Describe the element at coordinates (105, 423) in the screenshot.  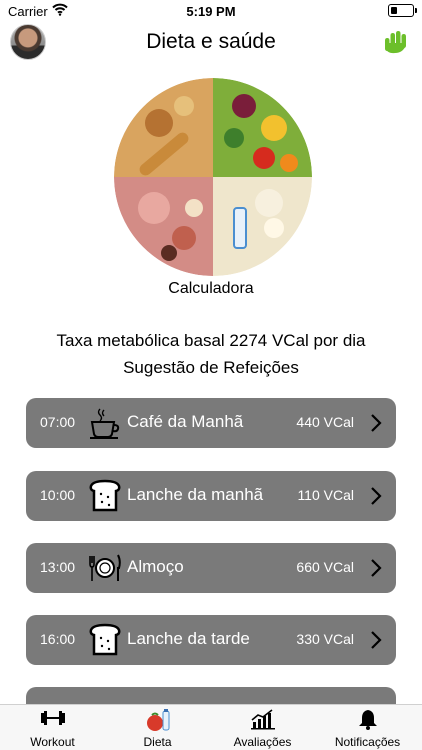
I see `coffee-cup-icon` at that location.